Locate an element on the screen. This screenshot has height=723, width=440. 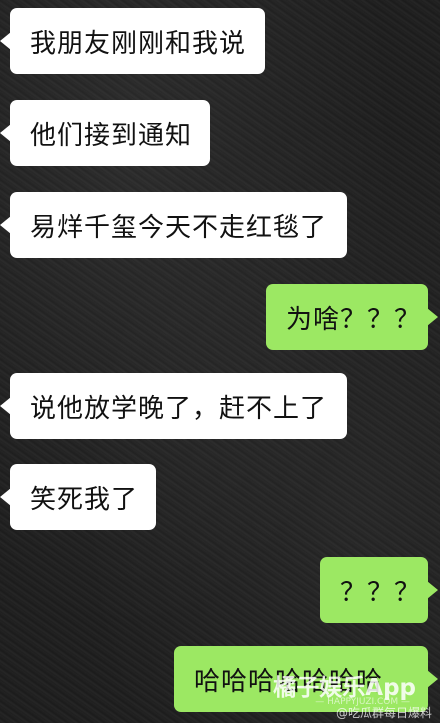
message-bubble-outgoing: ？？？ is located at coordinates (379, 590).